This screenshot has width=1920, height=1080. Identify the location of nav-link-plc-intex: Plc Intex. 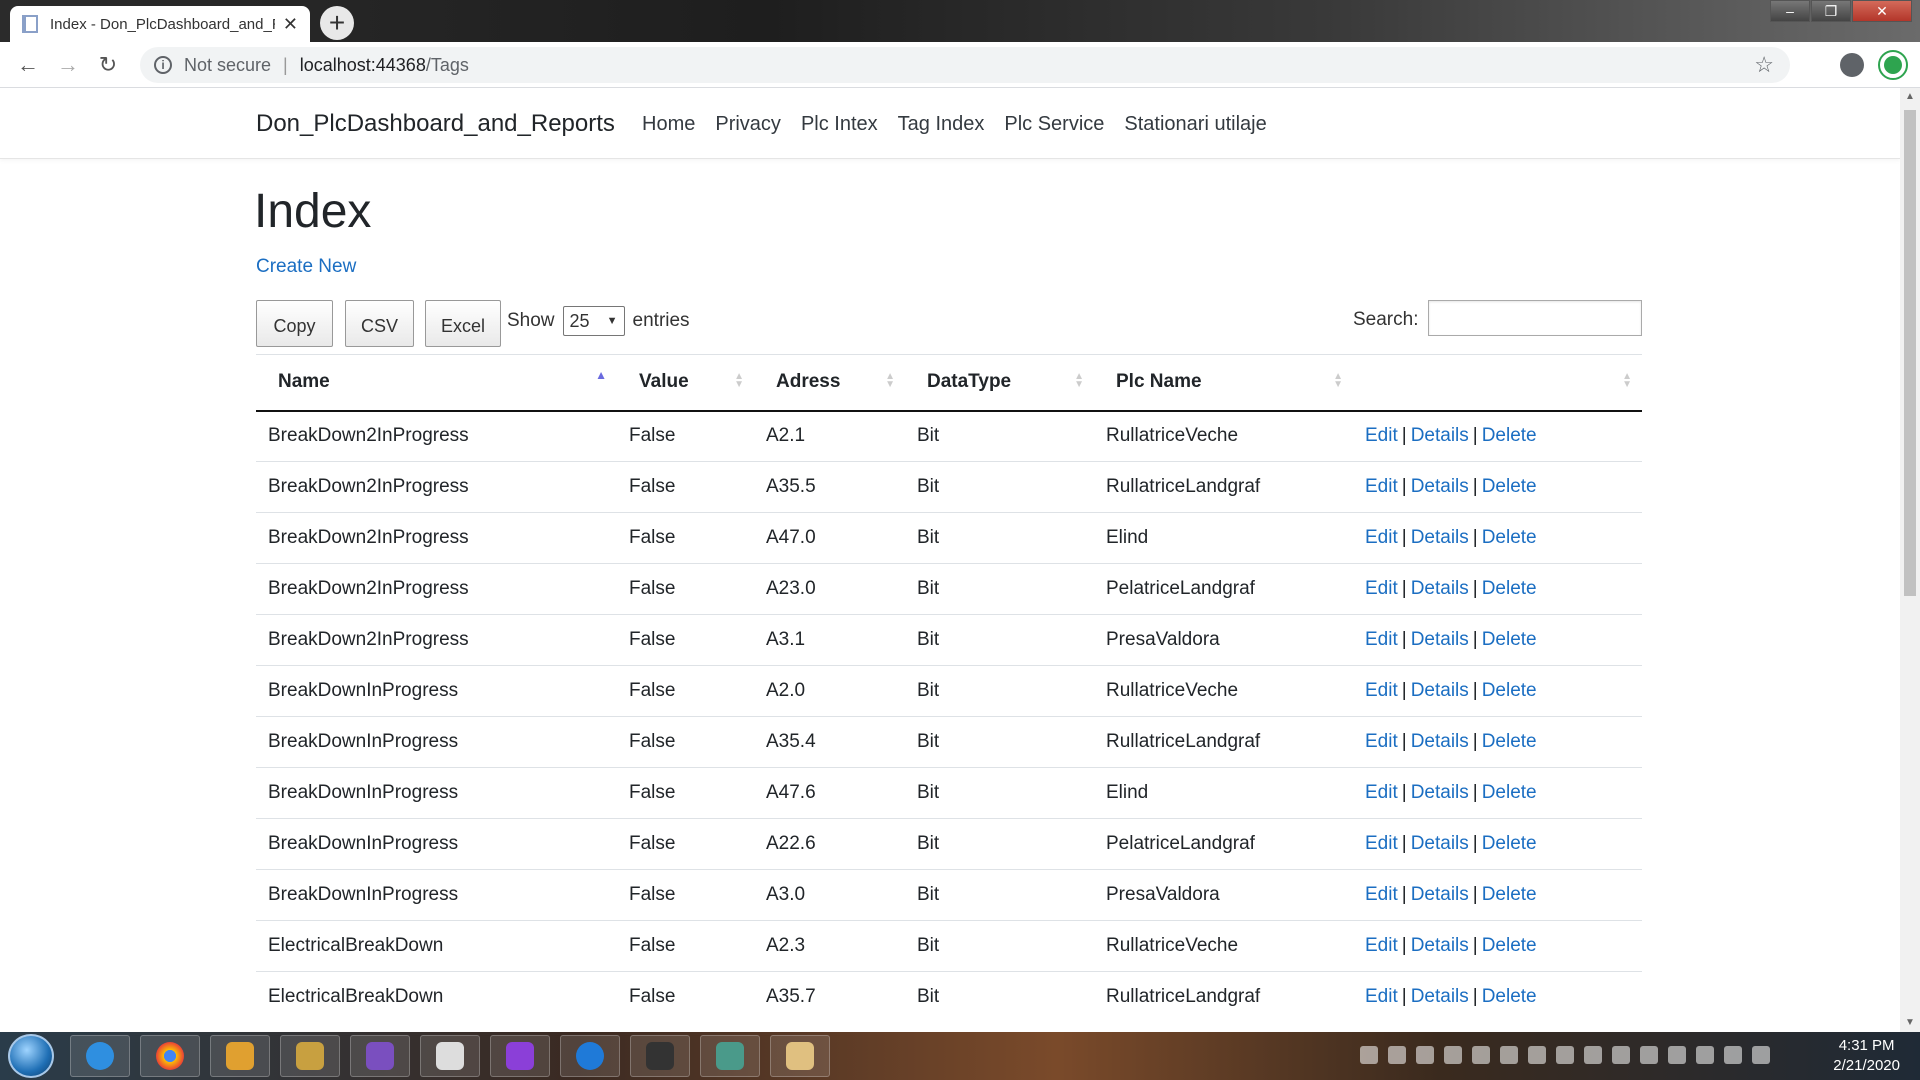
(839, 124).